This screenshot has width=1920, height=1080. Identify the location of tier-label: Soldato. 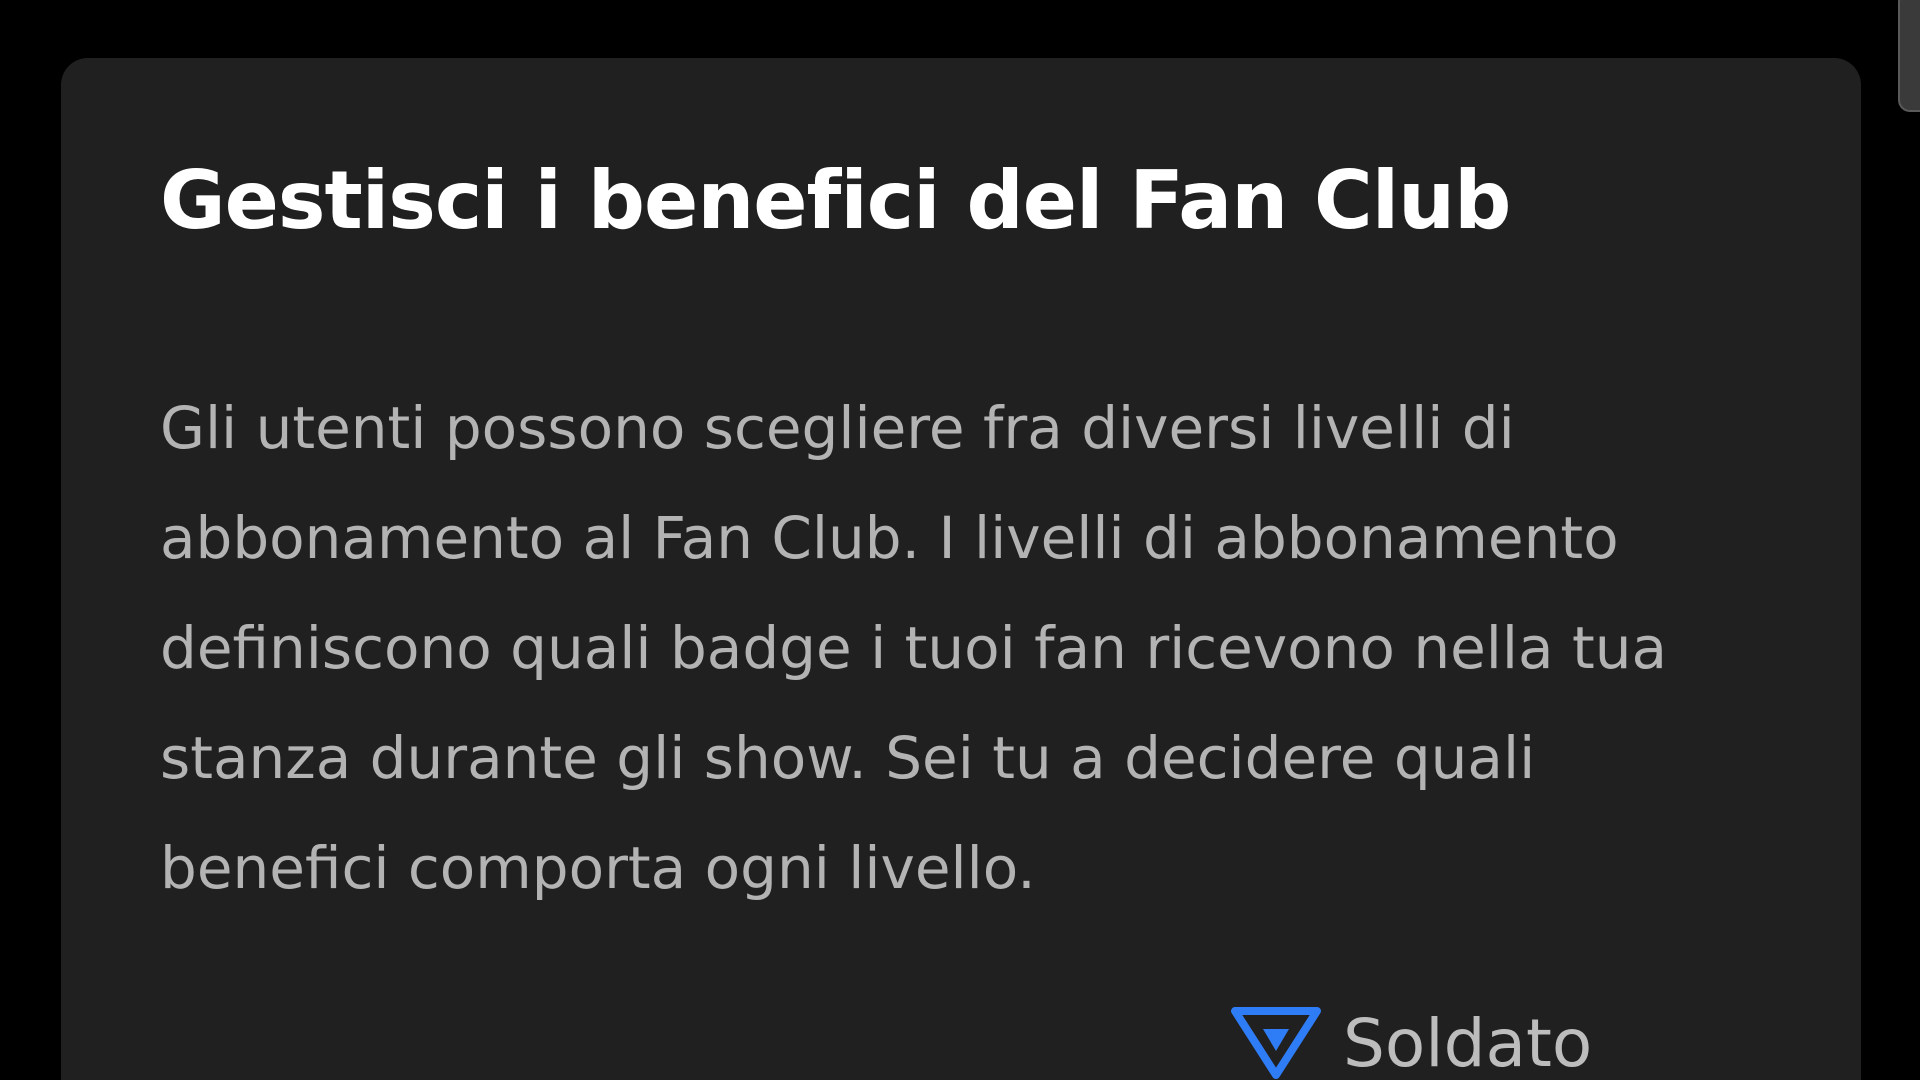
(1468, 1042).